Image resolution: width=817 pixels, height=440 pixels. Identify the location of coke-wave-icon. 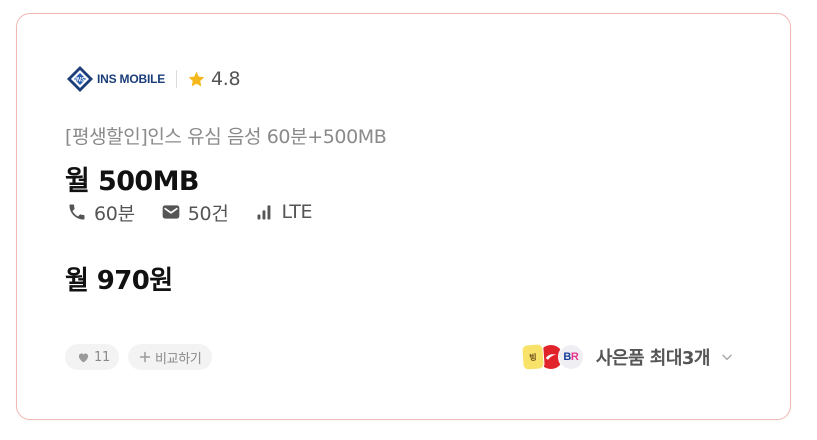
(551, 357).